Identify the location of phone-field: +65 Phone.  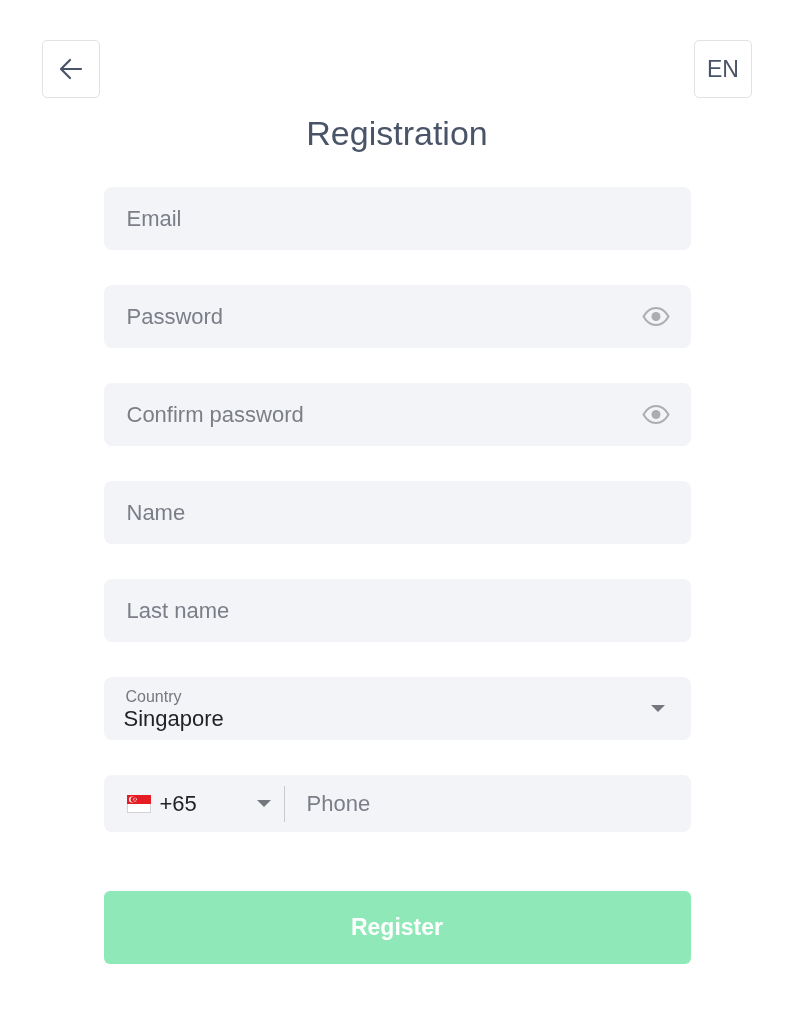
(397, 803).